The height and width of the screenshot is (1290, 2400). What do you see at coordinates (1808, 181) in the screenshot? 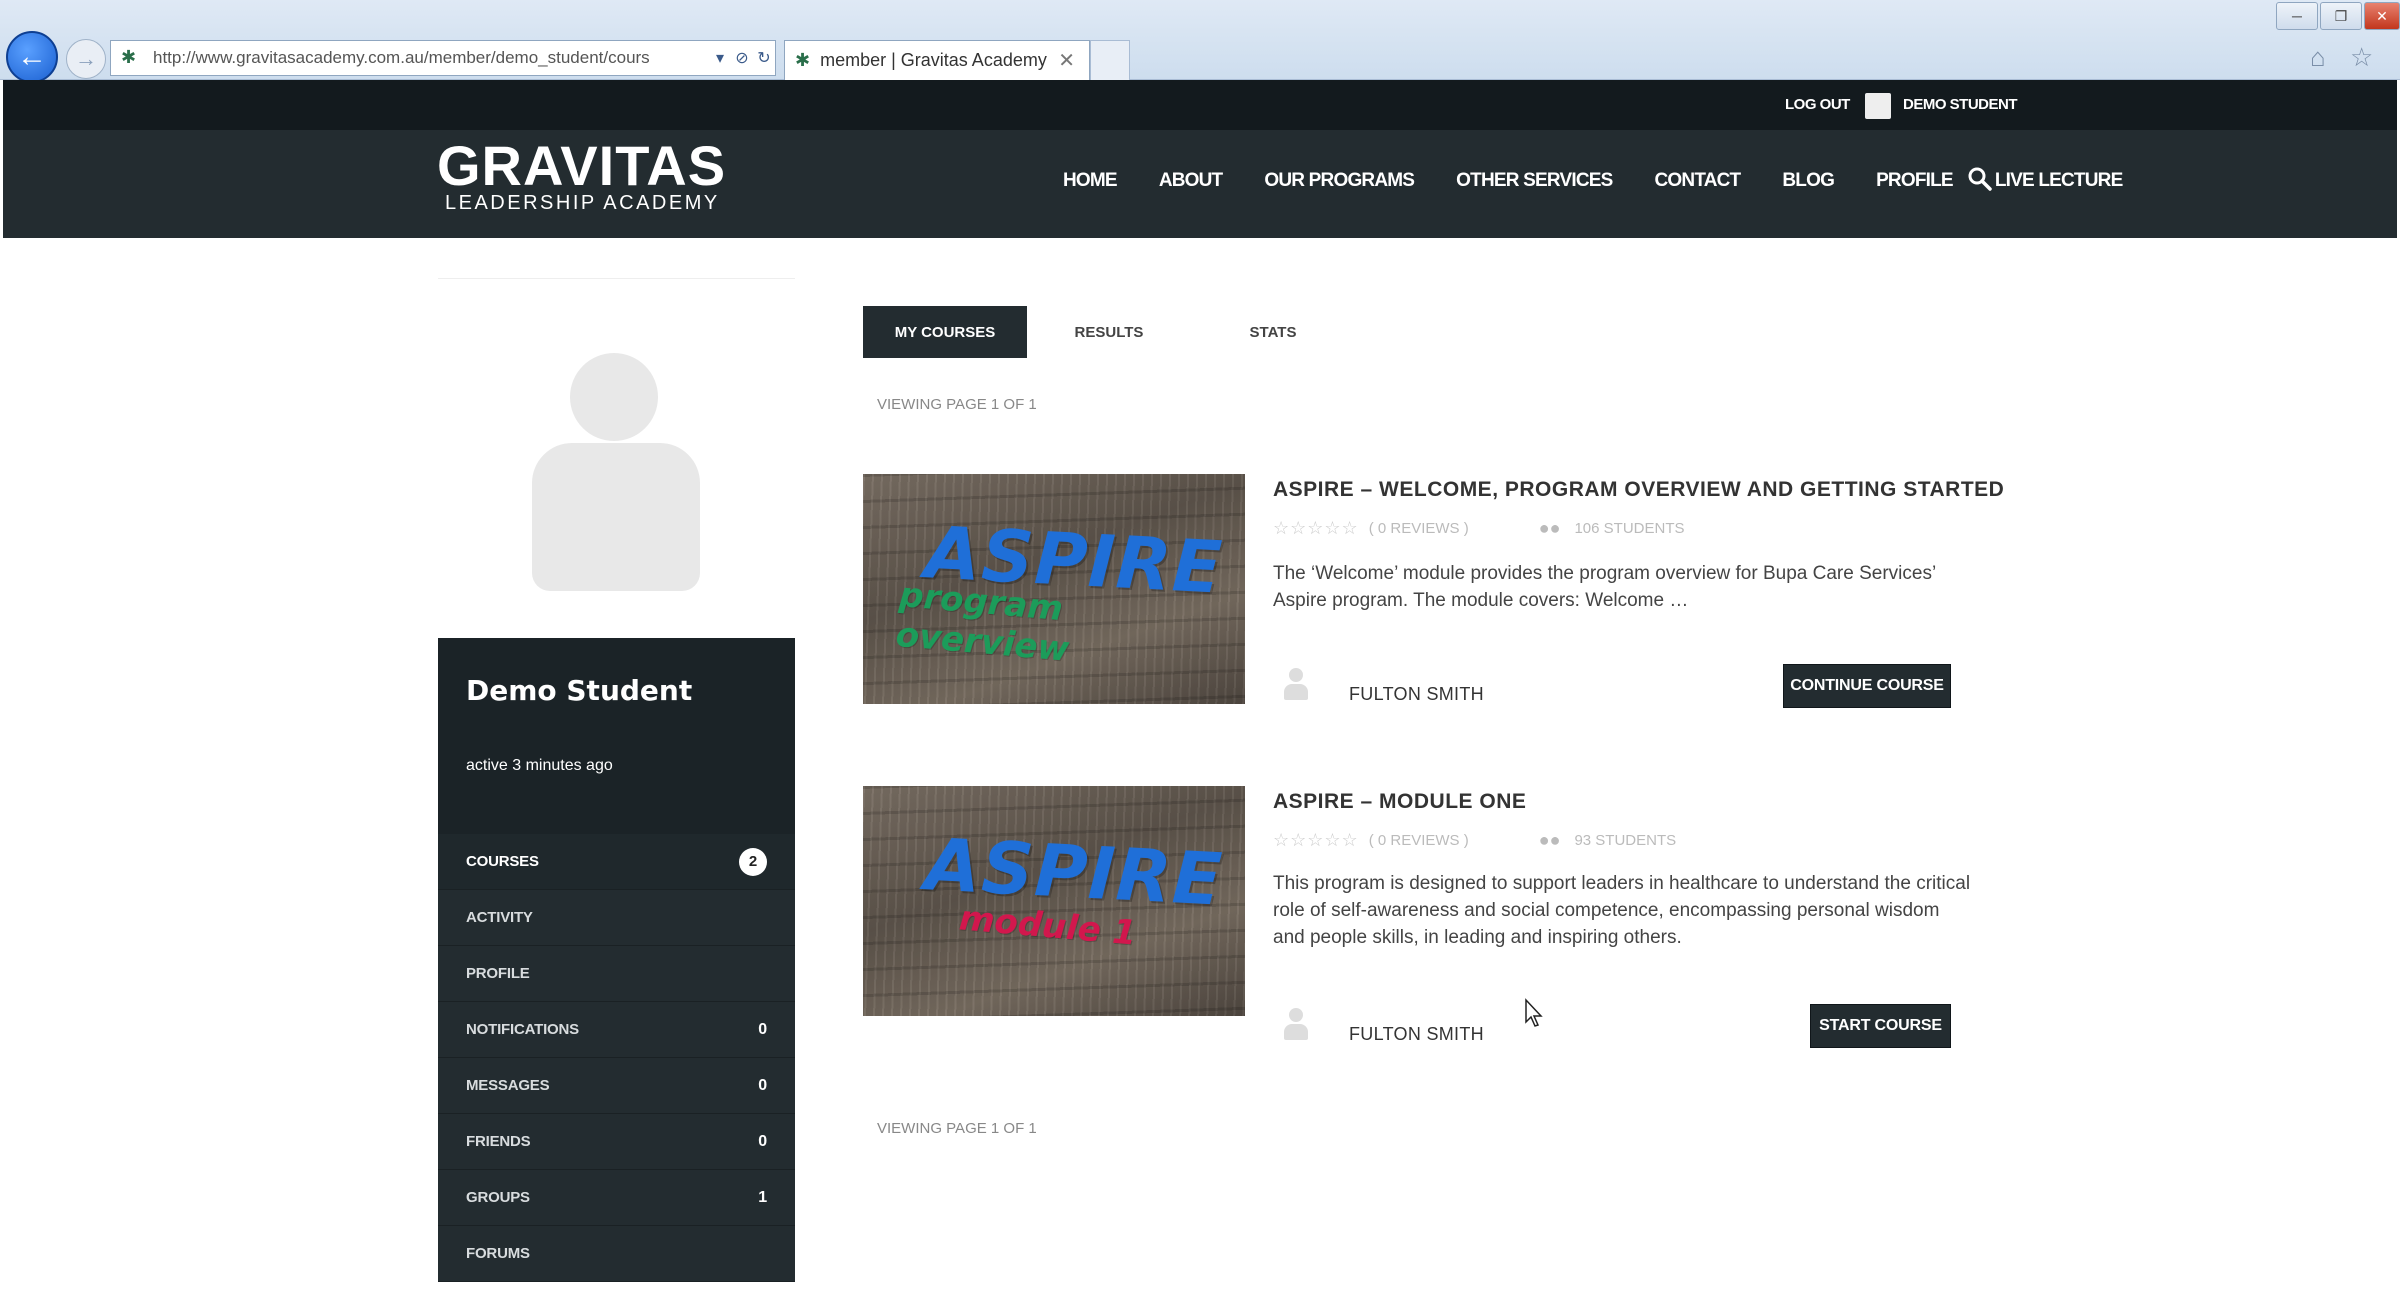
I see `nav-blog: BLOG` at bounding box center [1808, 181].